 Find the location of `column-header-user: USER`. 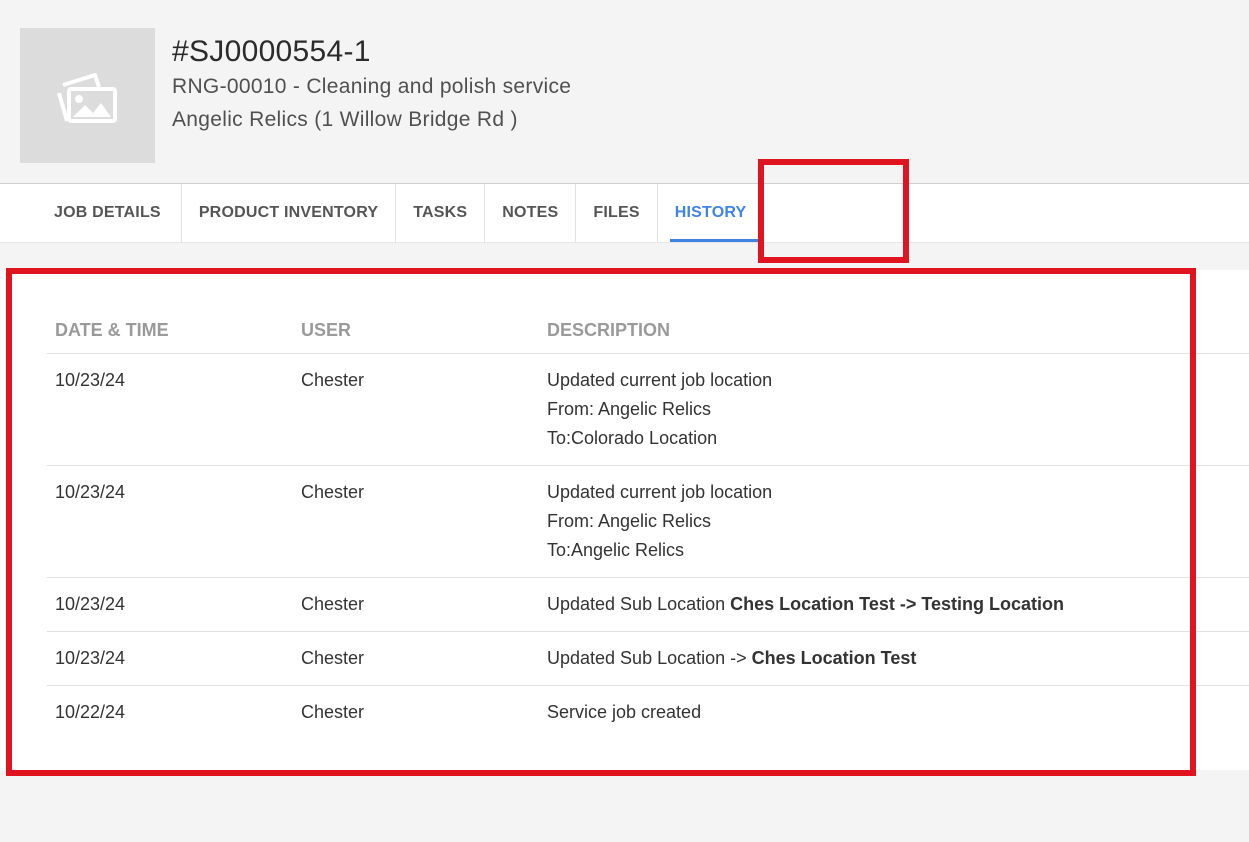

column-header-user: USER is located at coordinates (416, 332).